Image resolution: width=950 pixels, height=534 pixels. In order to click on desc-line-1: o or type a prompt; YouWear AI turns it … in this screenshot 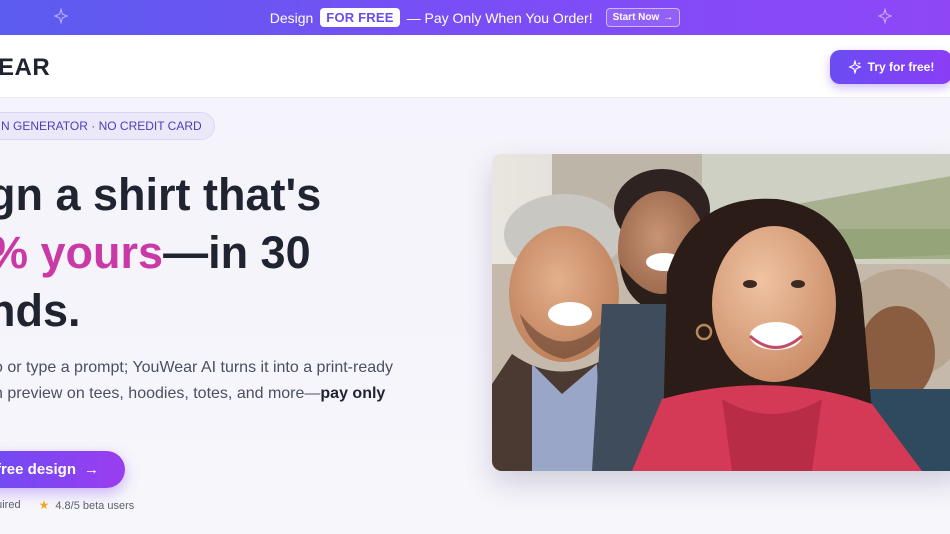, I will do `click(197, 367)`.